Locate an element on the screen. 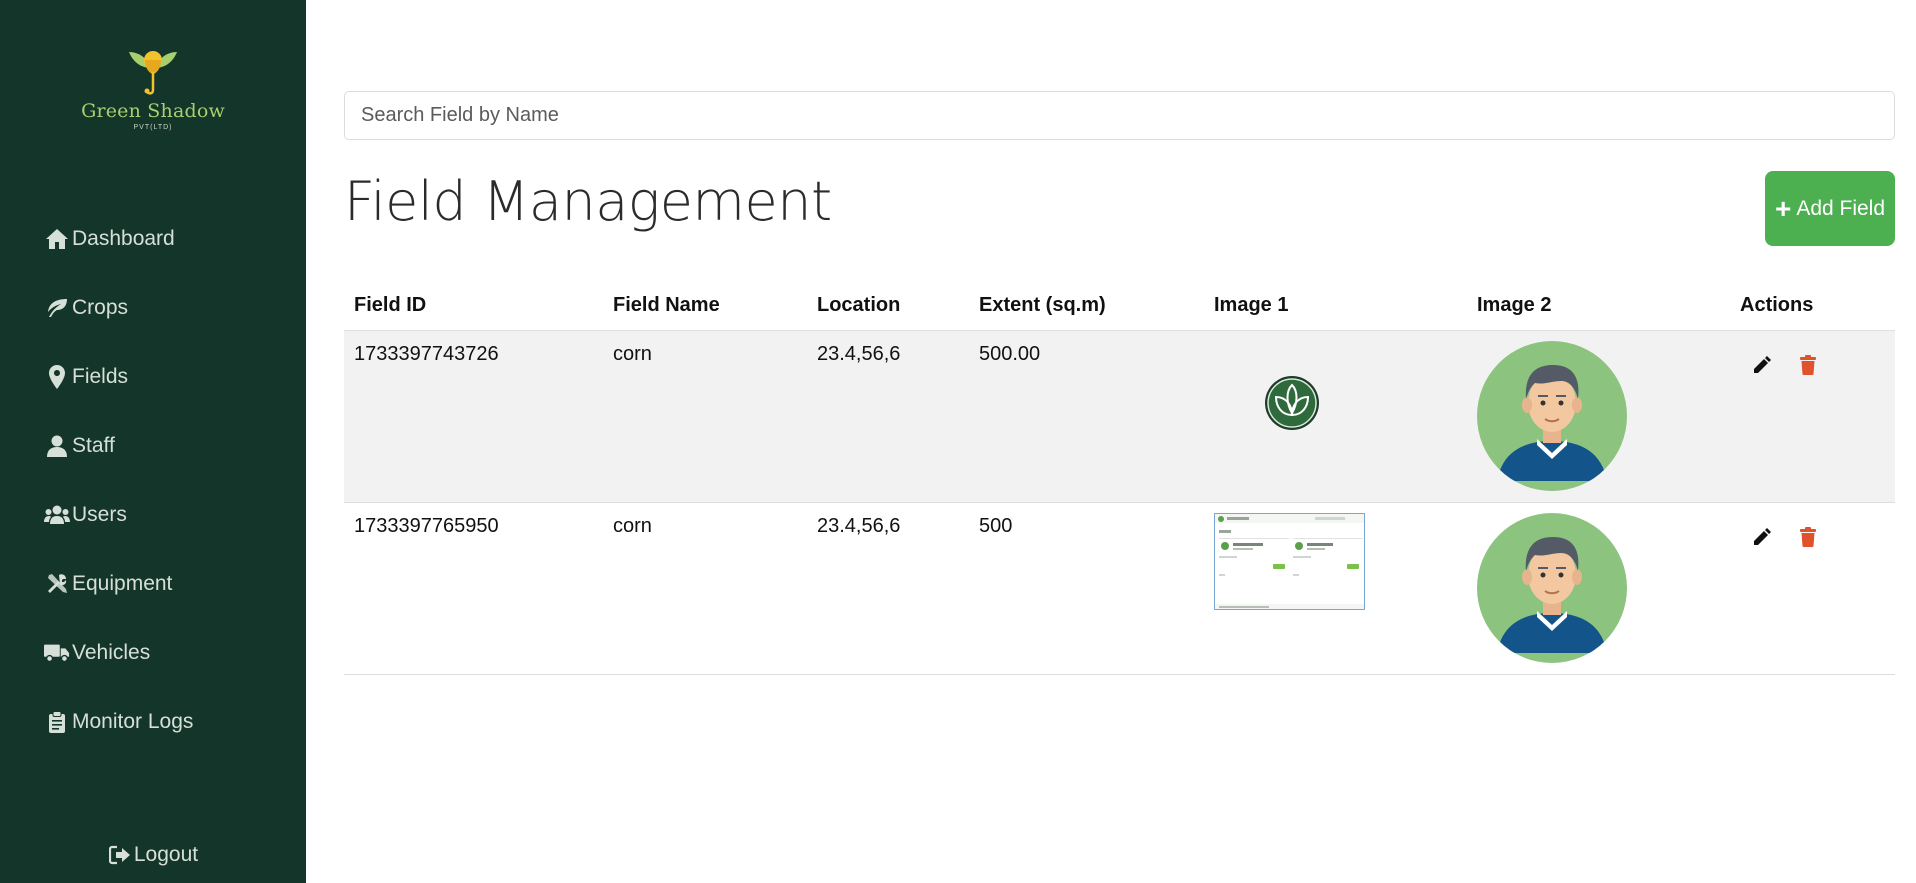 This screenshot has width=1916, height=883. header-location: Location is located at coordinates (888, 306).